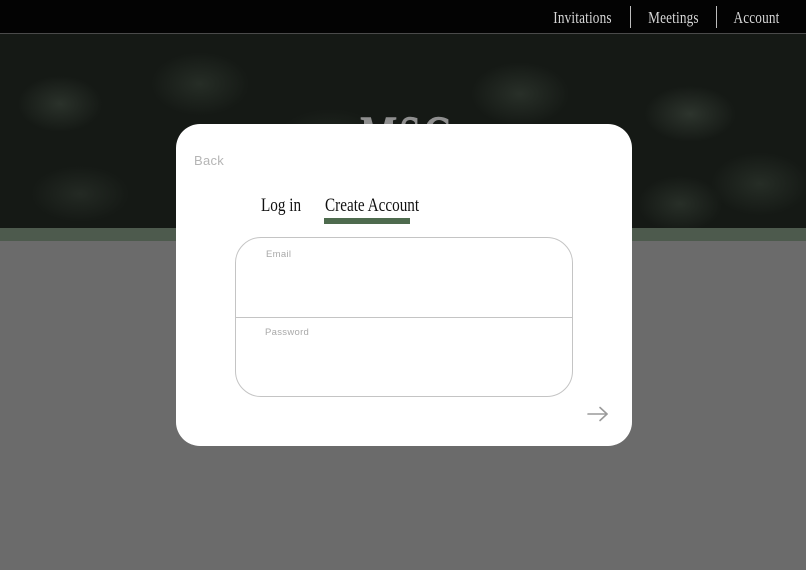  I want to click on tab-create-account: Create Account, so click(372, 206).